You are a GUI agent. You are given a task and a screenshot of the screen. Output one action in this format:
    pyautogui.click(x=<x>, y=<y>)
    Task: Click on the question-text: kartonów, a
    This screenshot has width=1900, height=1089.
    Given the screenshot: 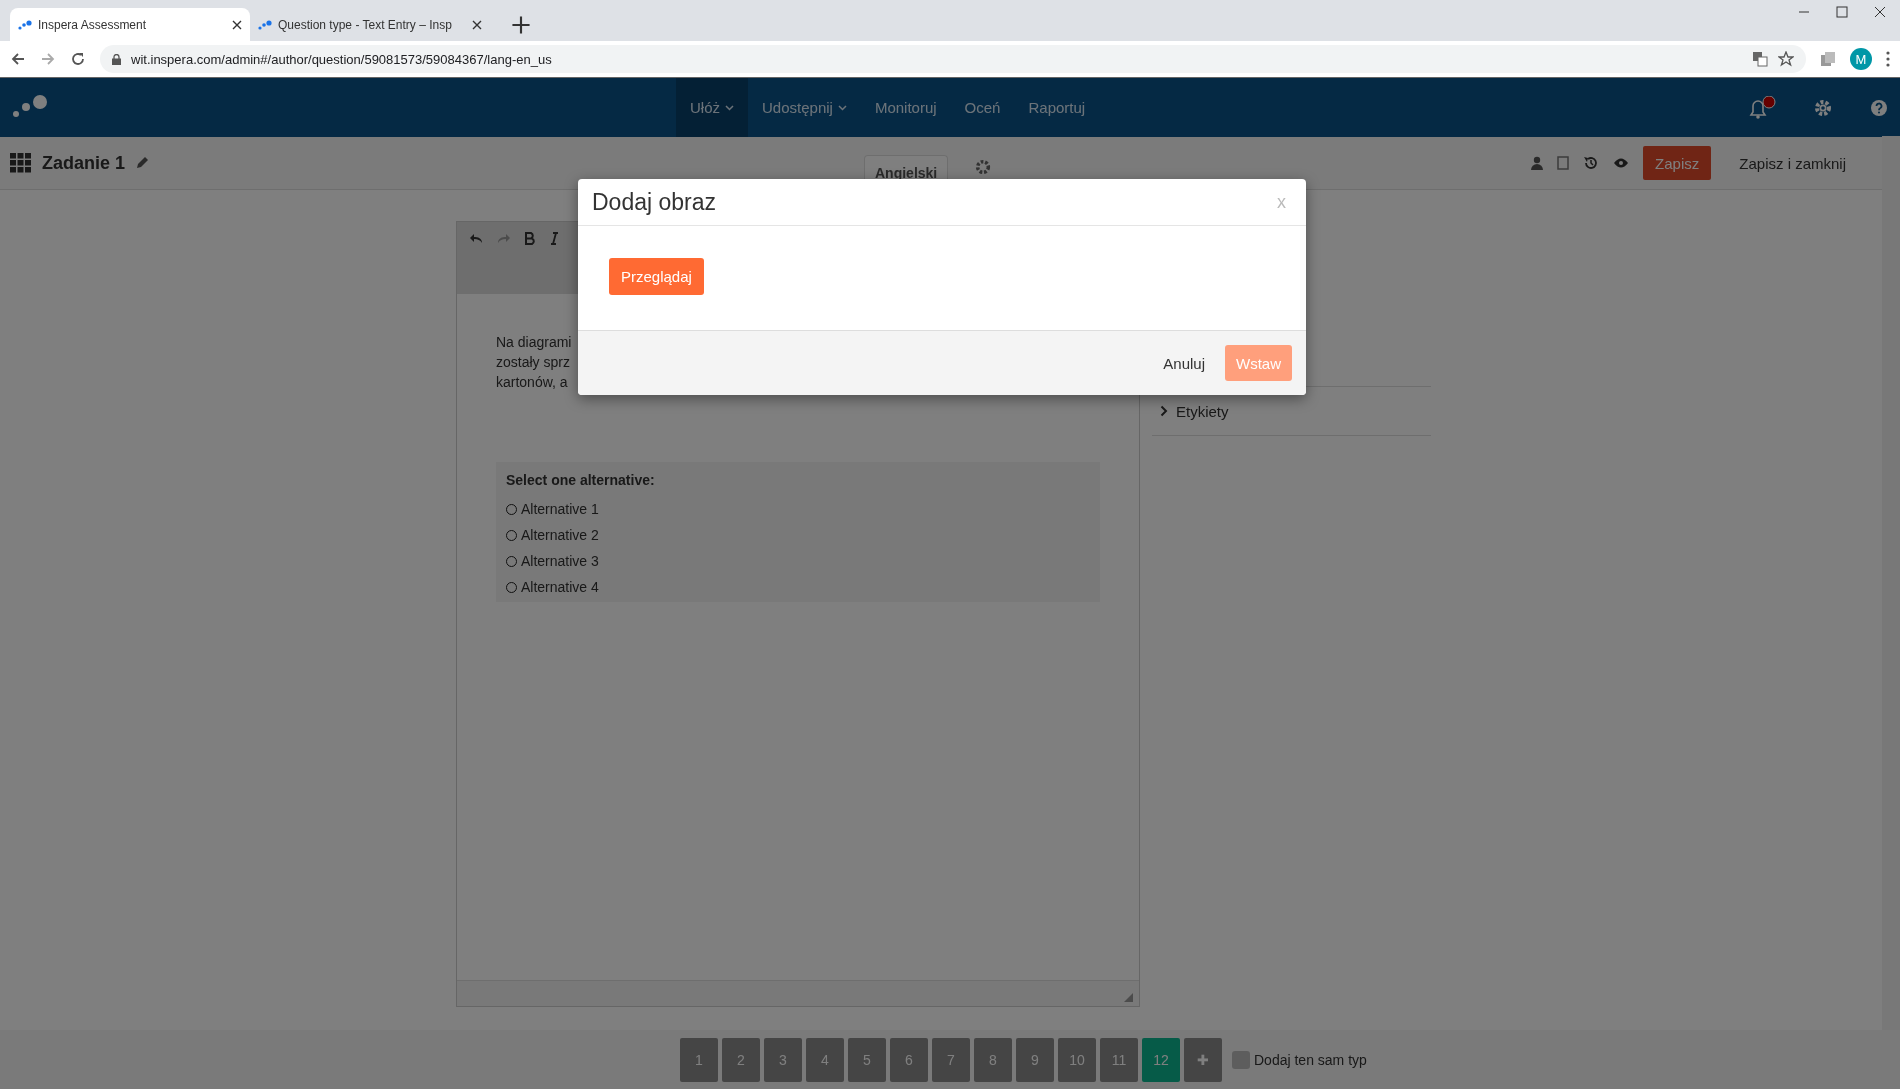 What is the action you would take?
    pyautogui.click(x=532, y=382)
    